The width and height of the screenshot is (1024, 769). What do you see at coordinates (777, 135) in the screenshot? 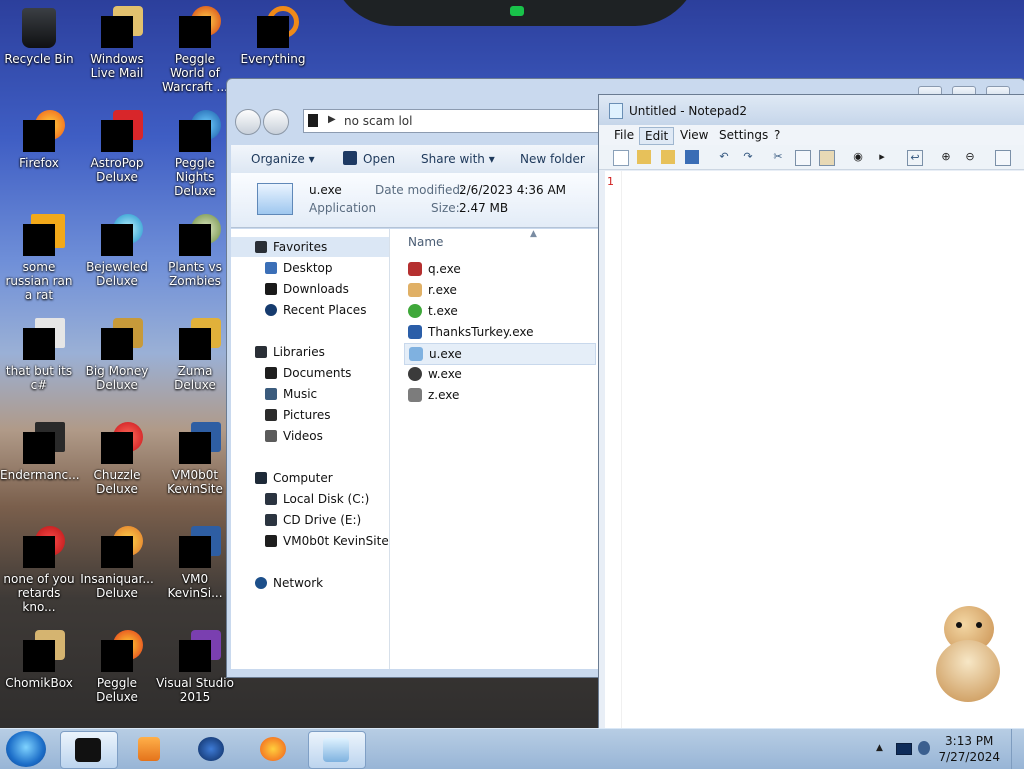
I see `menu-help: ?` at bounding box center [777, 135].